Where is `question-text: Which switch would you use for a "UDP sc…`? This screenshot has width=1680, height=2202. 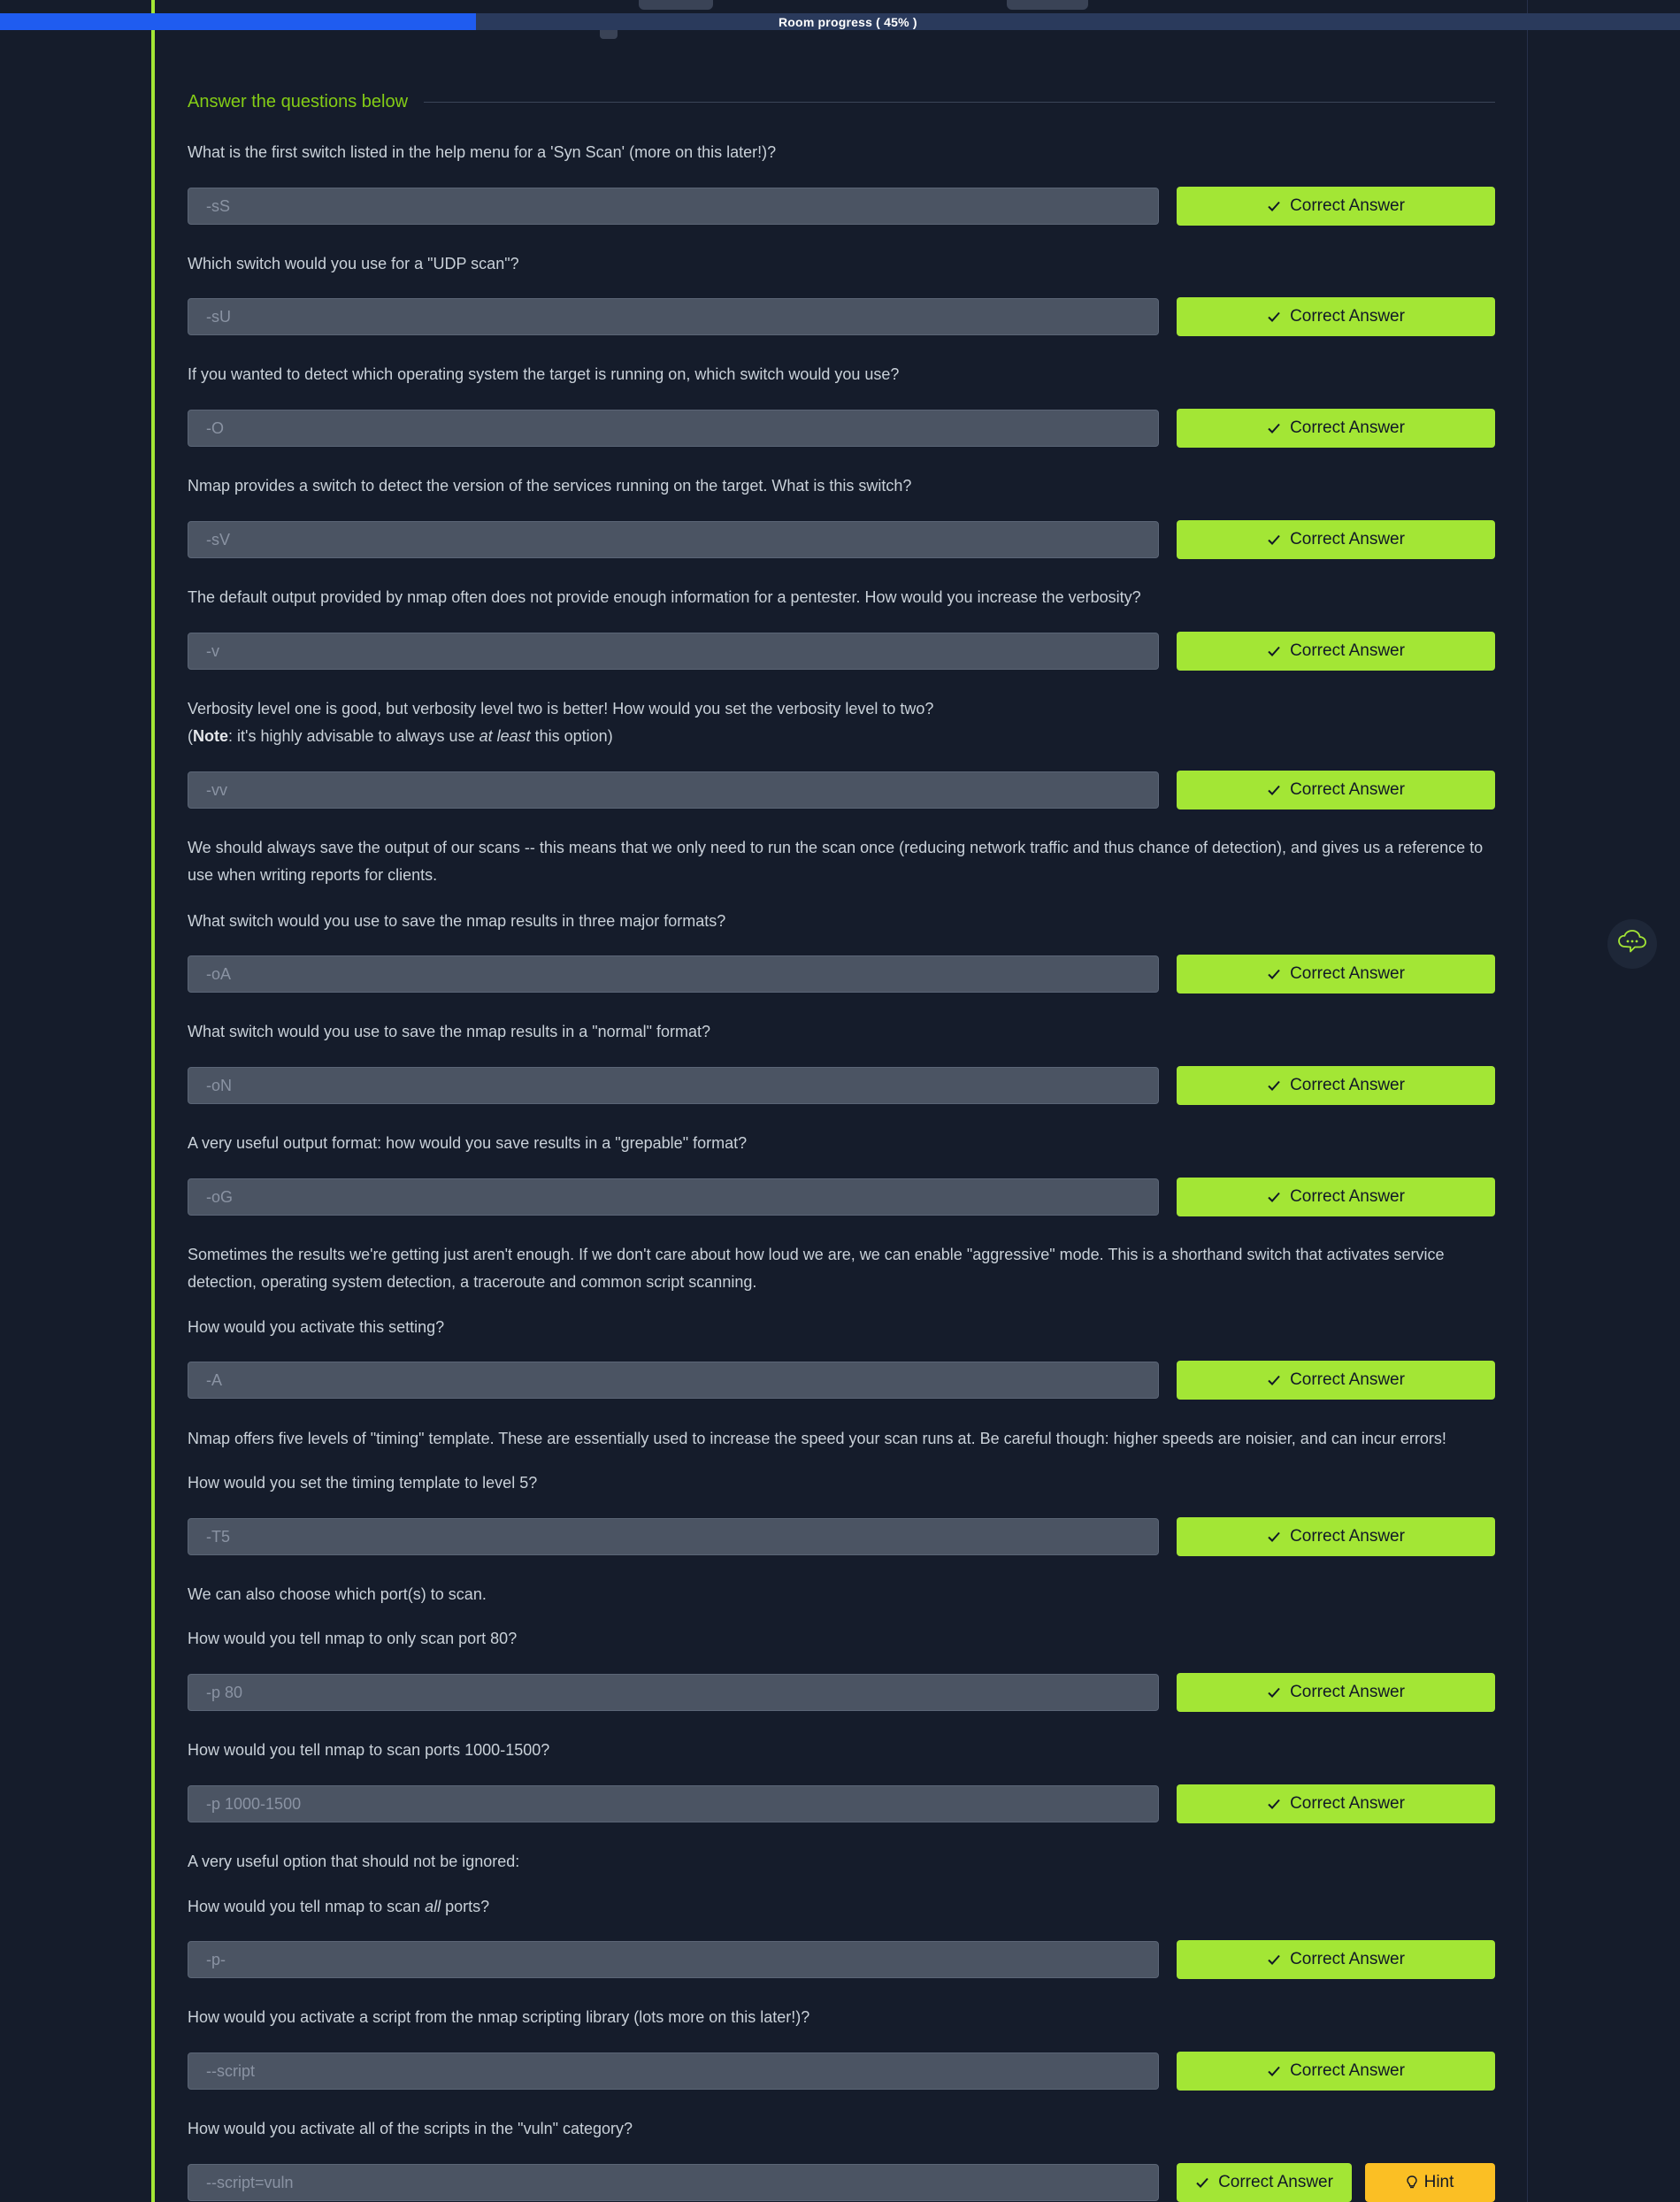
question-text: Which switch would you use for a "UDP sc… is located at coordinates (353, 263).